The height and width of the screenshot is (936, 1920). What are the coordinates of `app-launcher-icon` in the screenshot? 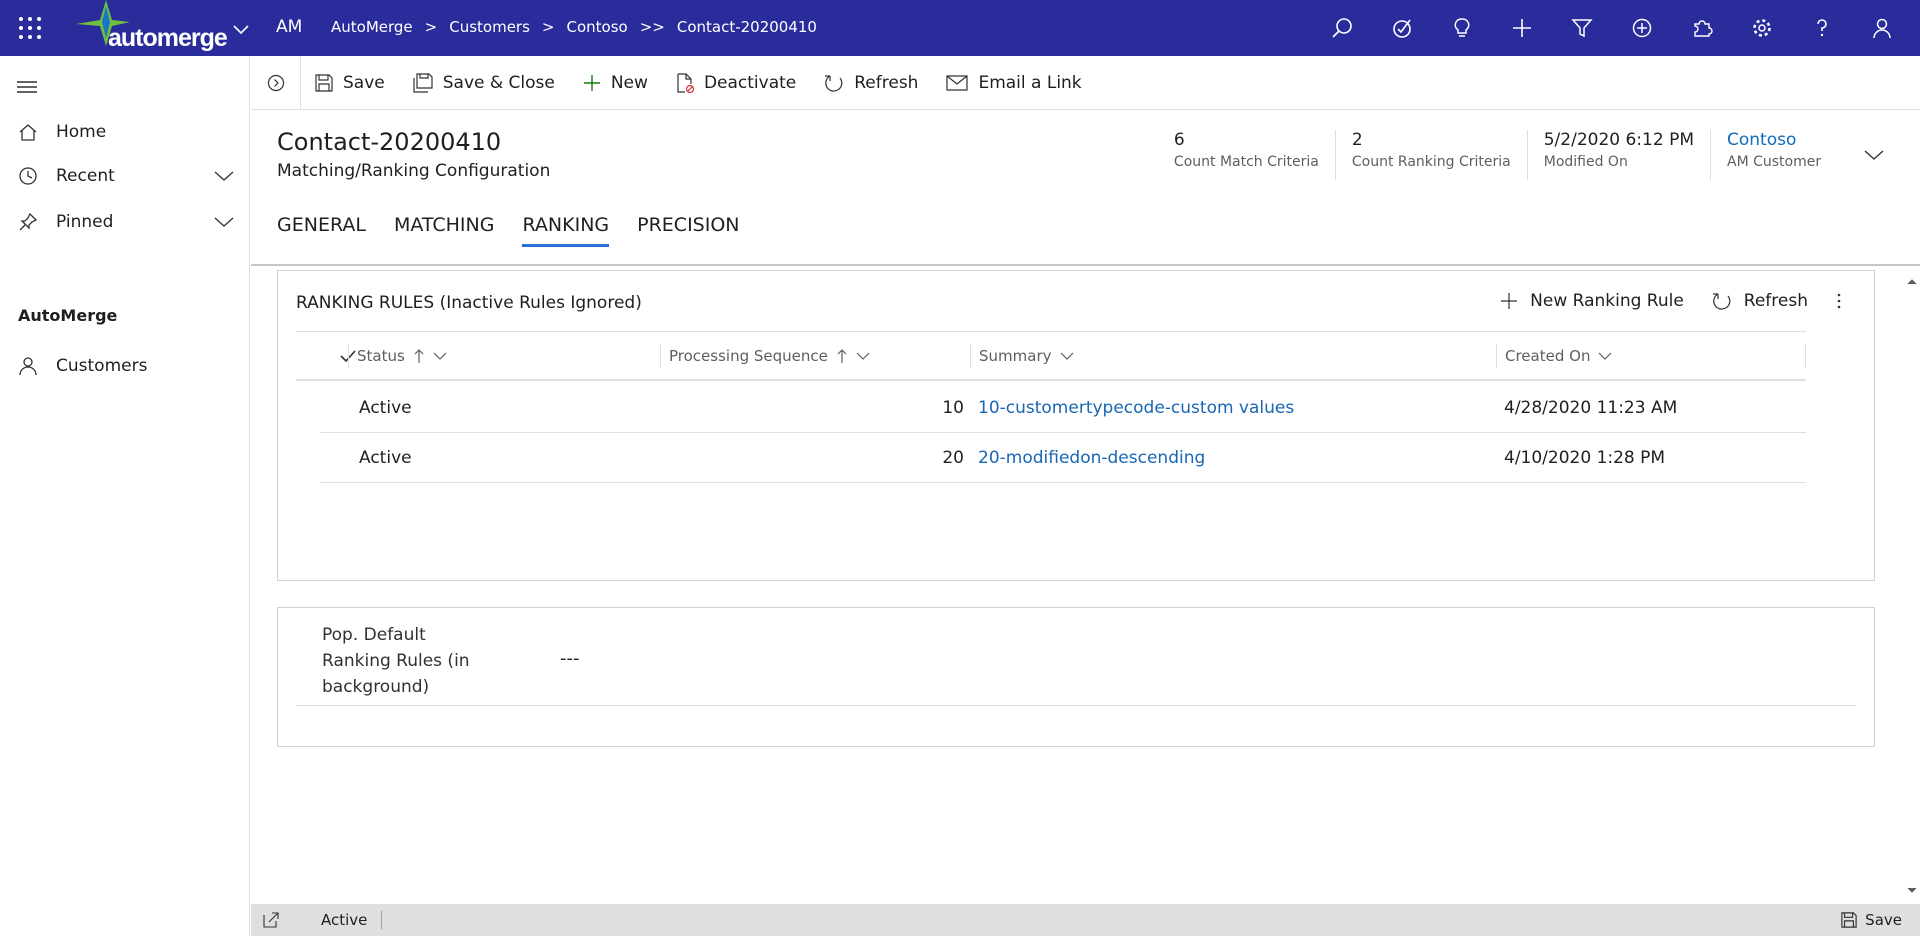 It's located at (30, 28).